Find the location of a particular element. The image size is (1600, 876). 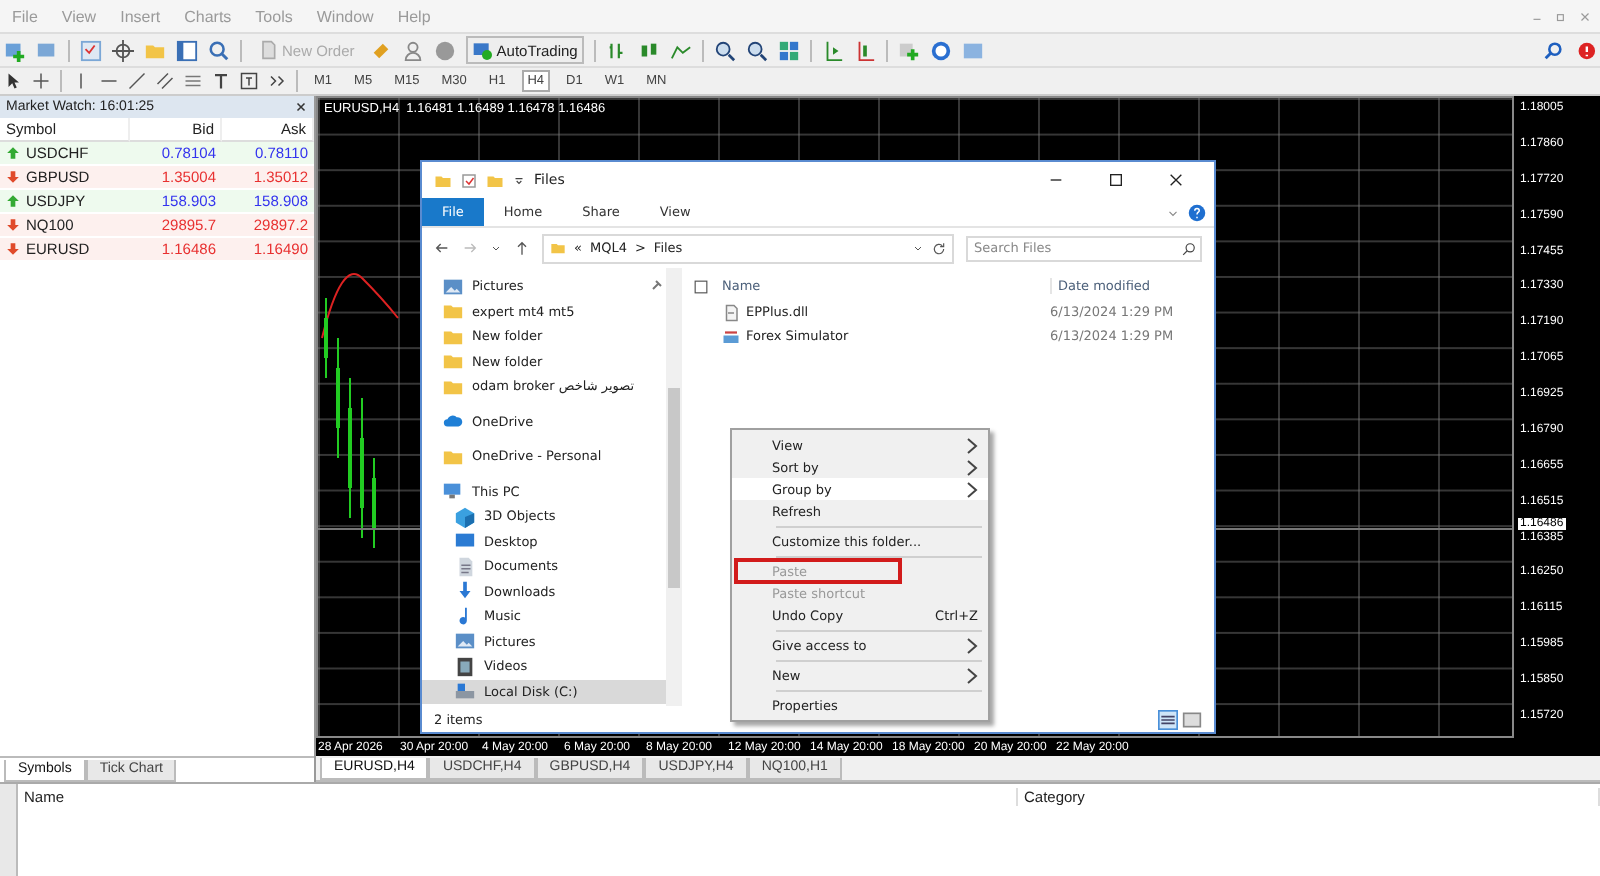

app-icon is located at coordinates (731, 336).